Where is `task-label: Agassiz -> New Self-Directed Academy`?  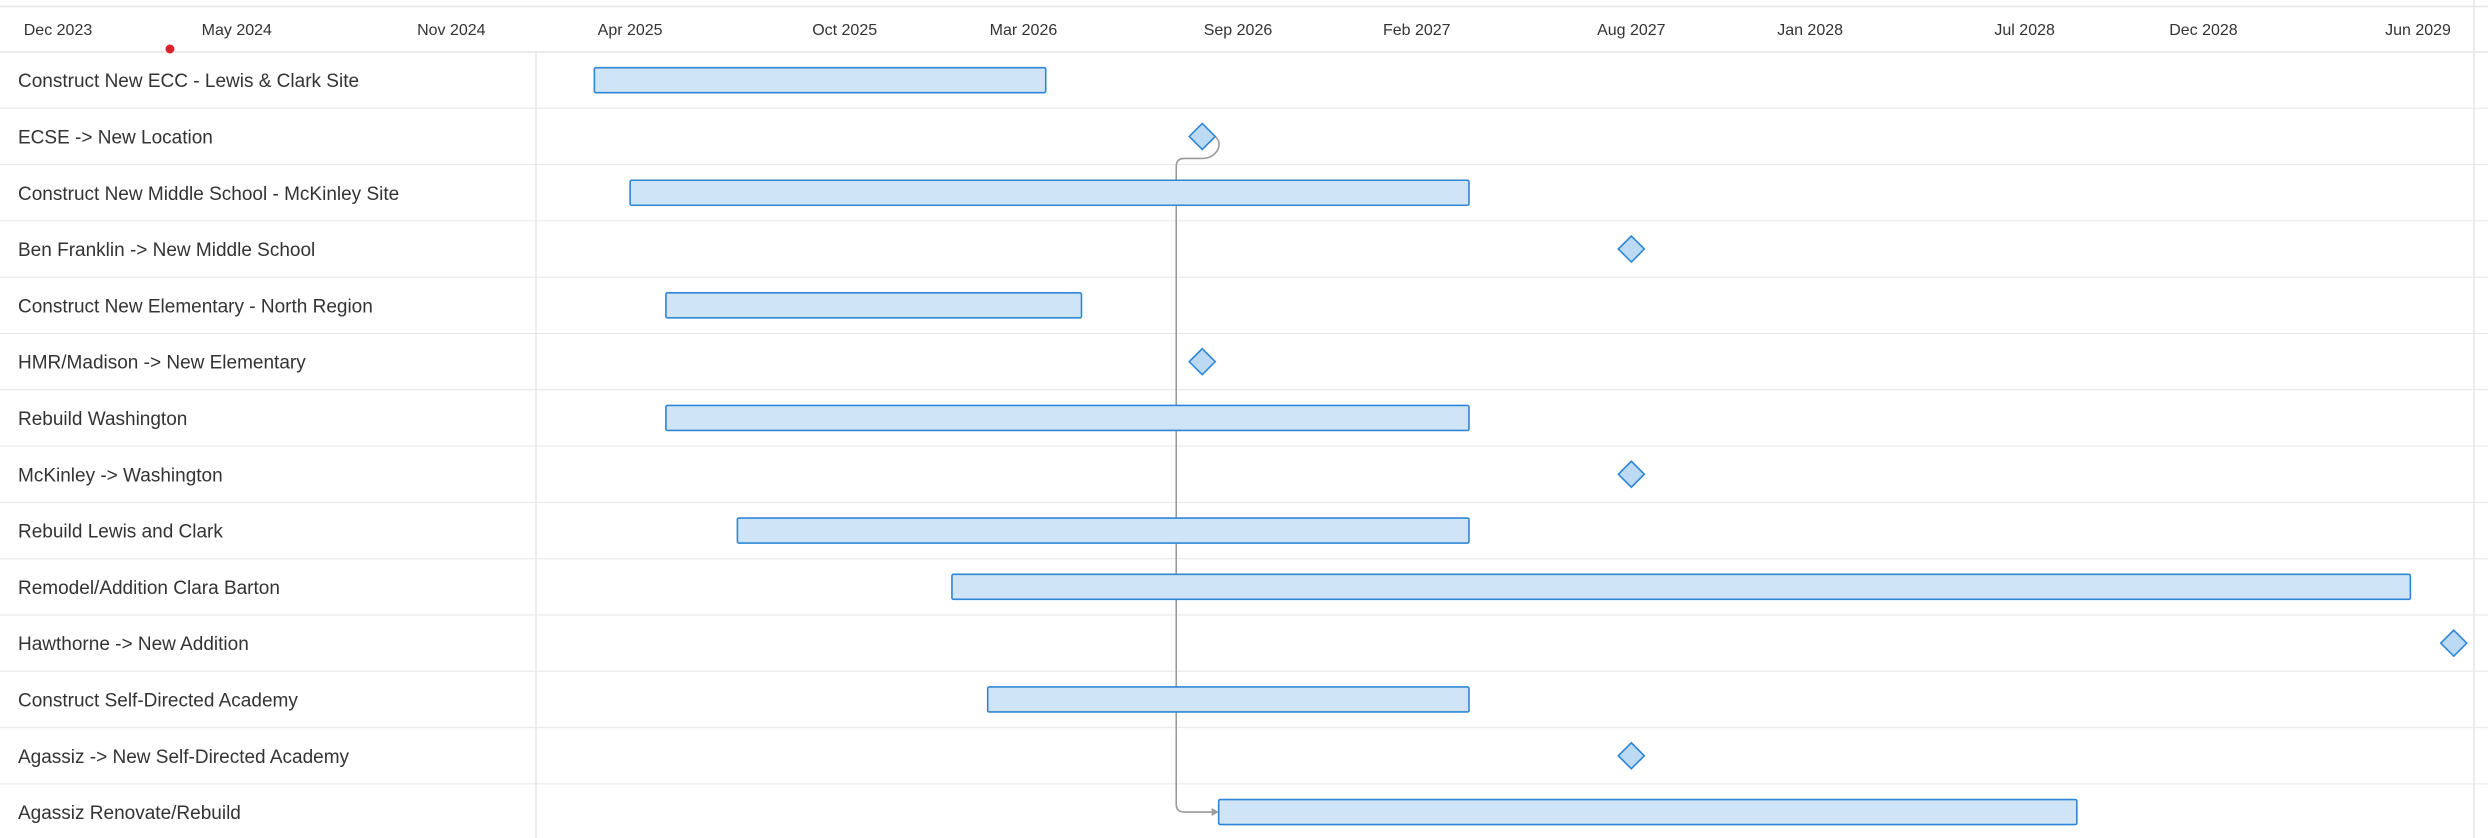 task-label: Agassiz -> New Self-Directed Academy is located at coordinates (184, 757).